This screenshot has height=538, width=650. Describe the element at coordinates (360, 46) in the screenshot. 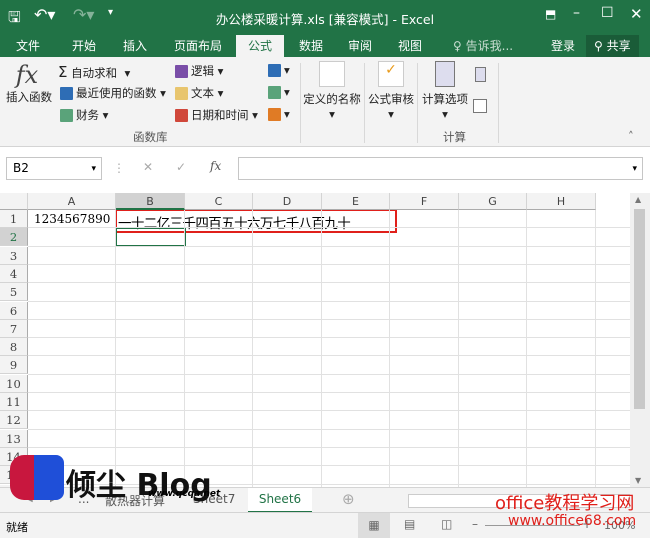

I see `tab-review: 审阅` at that location.